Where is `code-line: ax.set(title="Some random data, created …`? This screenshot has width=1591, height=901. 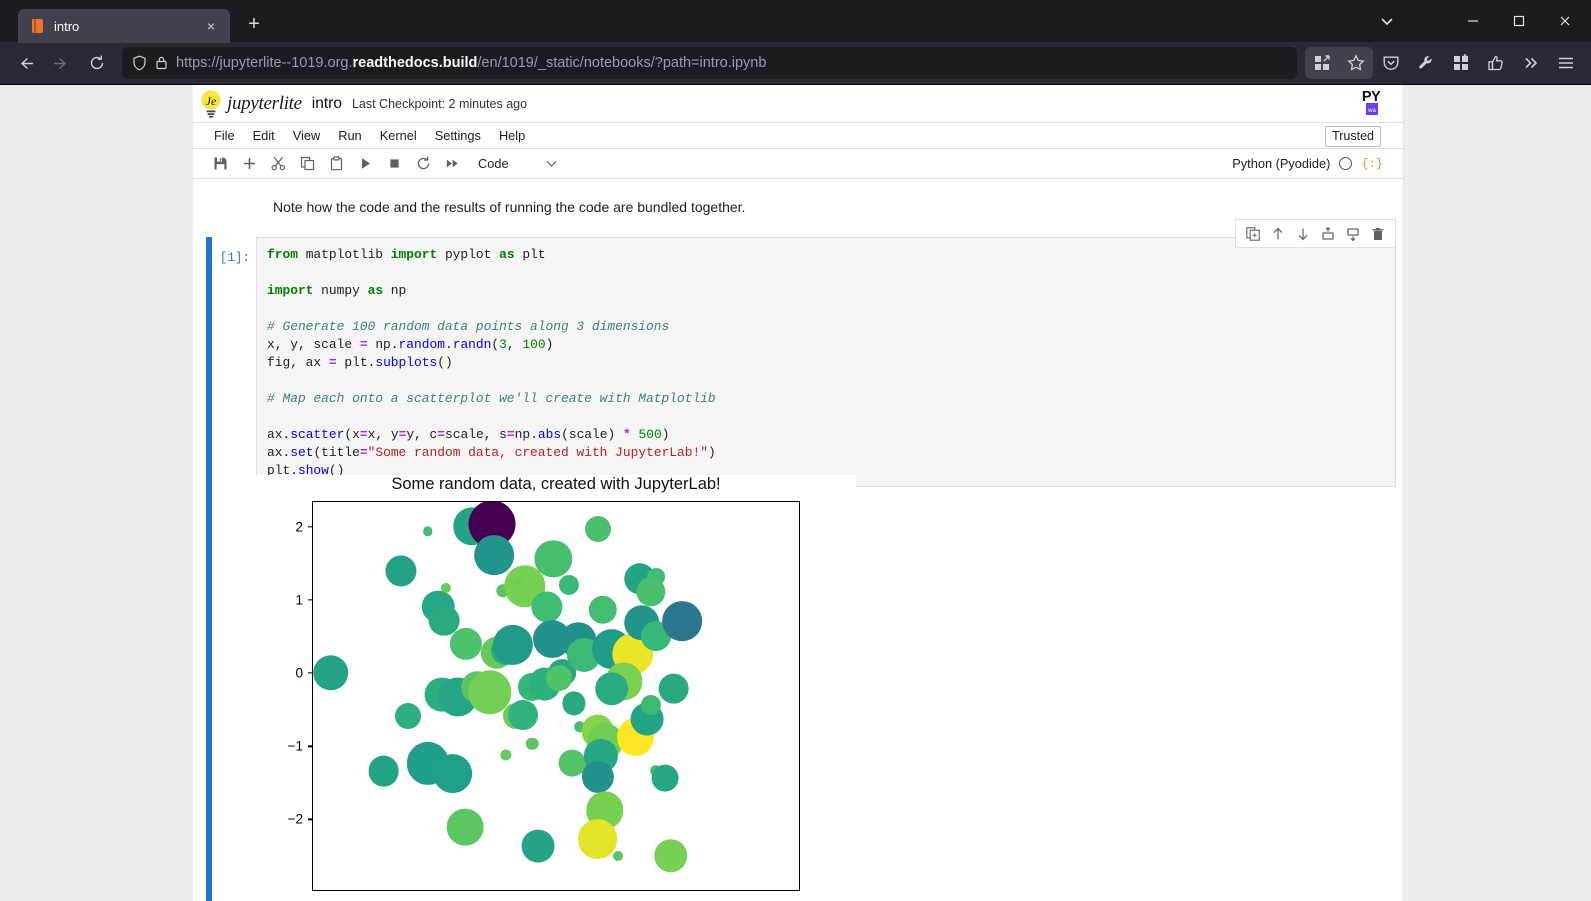
code-line: ax.set(title="Some random data, created … is located at coordinates (491, 452).